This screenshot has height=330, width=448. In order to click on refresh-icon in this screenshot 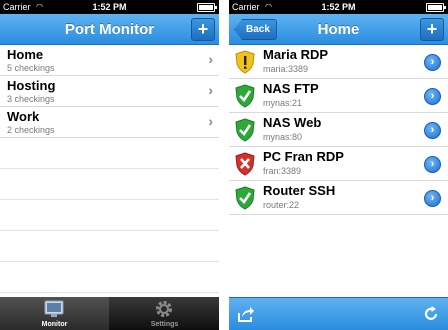, I will do `click(431, 314)`.